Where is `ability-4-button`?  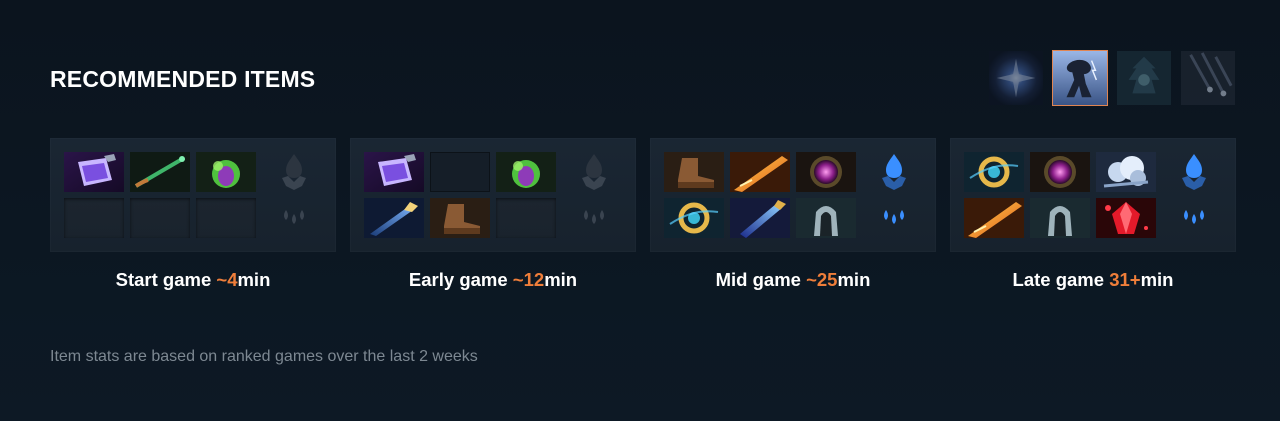
ability-4-button is located at coordinates (1208, 78).